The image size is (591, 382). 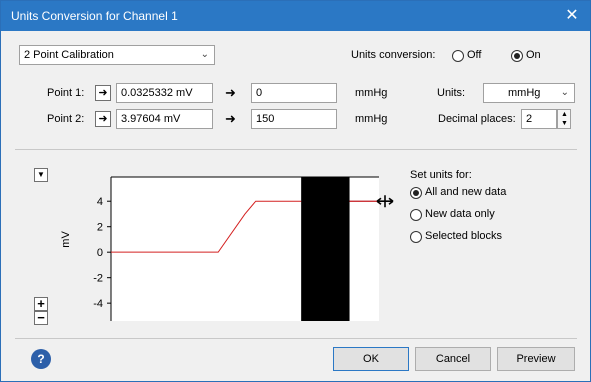 What do you see at coordinates (295, 16) in the screenshot?
I see `title-bar: Units Conversion for Channel 1 ✕` at bounding box center [295, 16].